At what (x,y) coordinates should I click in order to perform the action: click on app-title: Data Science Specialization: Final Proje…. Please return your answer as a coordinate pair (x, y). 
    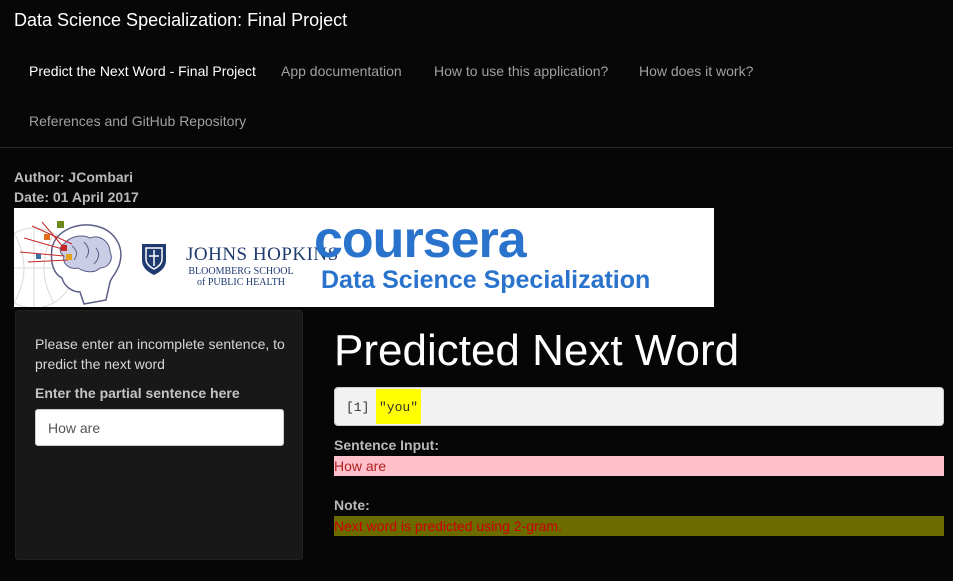
    Looking at the image, I should click on (180, 20).